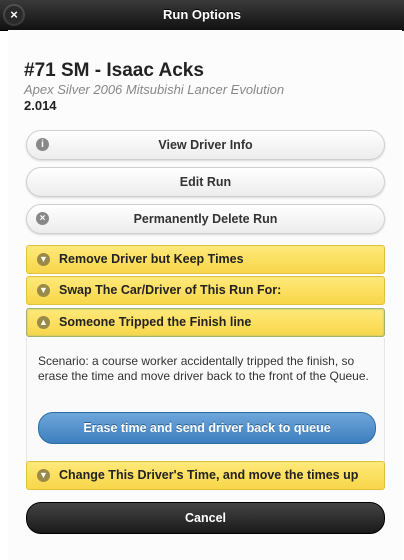 This screenshot has height=560, width=404. What do you see at coordinates (42, 144) in the screenshot?
I see `info-icon: i` at bounding box center [42, 144].